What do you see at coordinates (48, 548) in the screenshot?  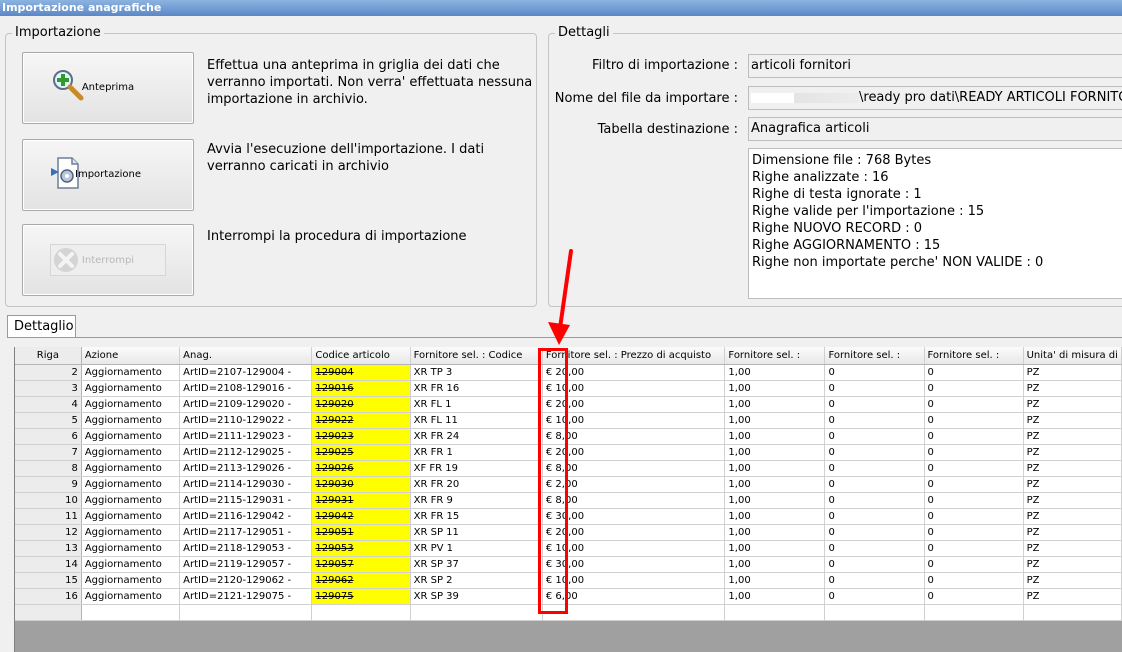 I see `cell-riga: 13` at bounding box center [48, 548].